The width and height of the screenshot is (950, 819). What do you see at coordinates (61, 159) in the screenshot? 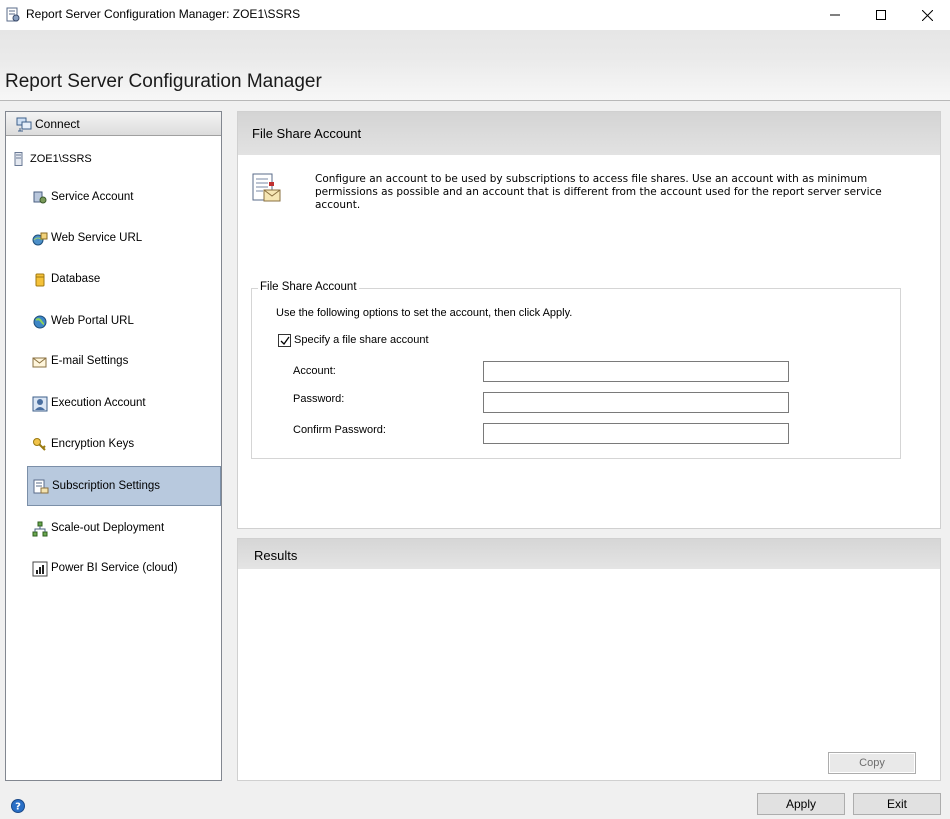
I see `server-label: ZOE1\SSRS` at bounding box center [61, 159].